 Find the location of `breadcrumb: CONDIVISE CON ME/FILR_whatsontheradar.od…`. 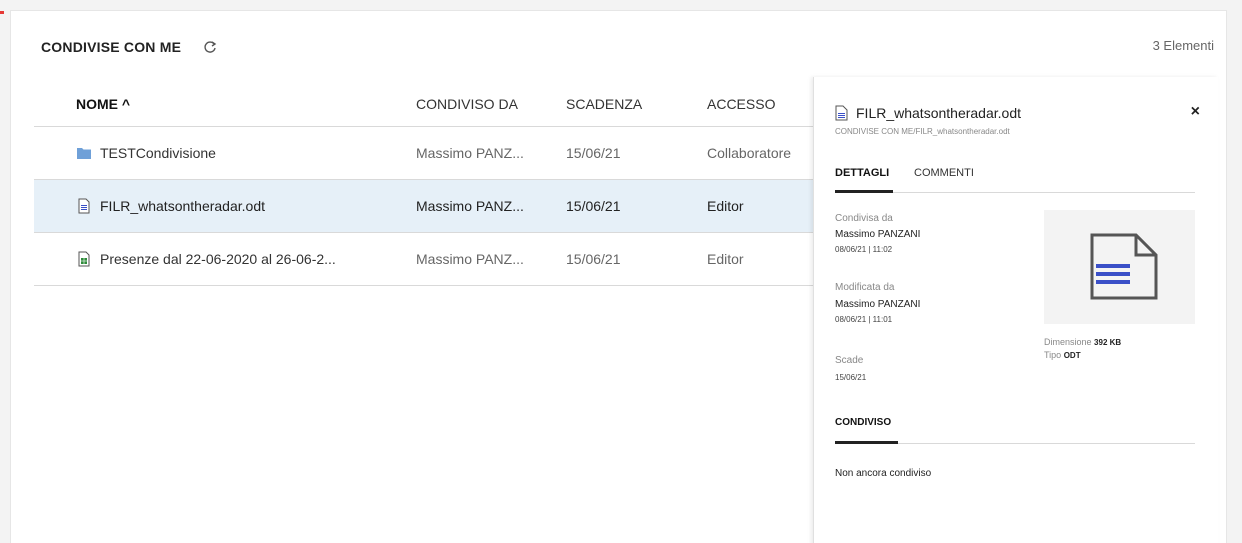

breadcrumb: CONDIVISE CON ME/FILR_whatsontheradar.od… is located at coordinates (922, 131).